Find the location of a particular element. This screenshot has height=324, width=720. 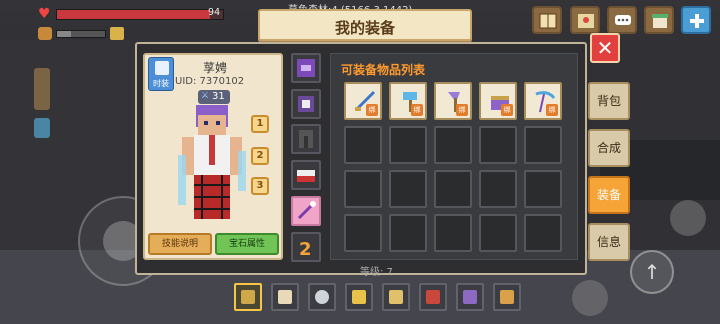

equip-slot-boots is located at coordinates (306, 175).